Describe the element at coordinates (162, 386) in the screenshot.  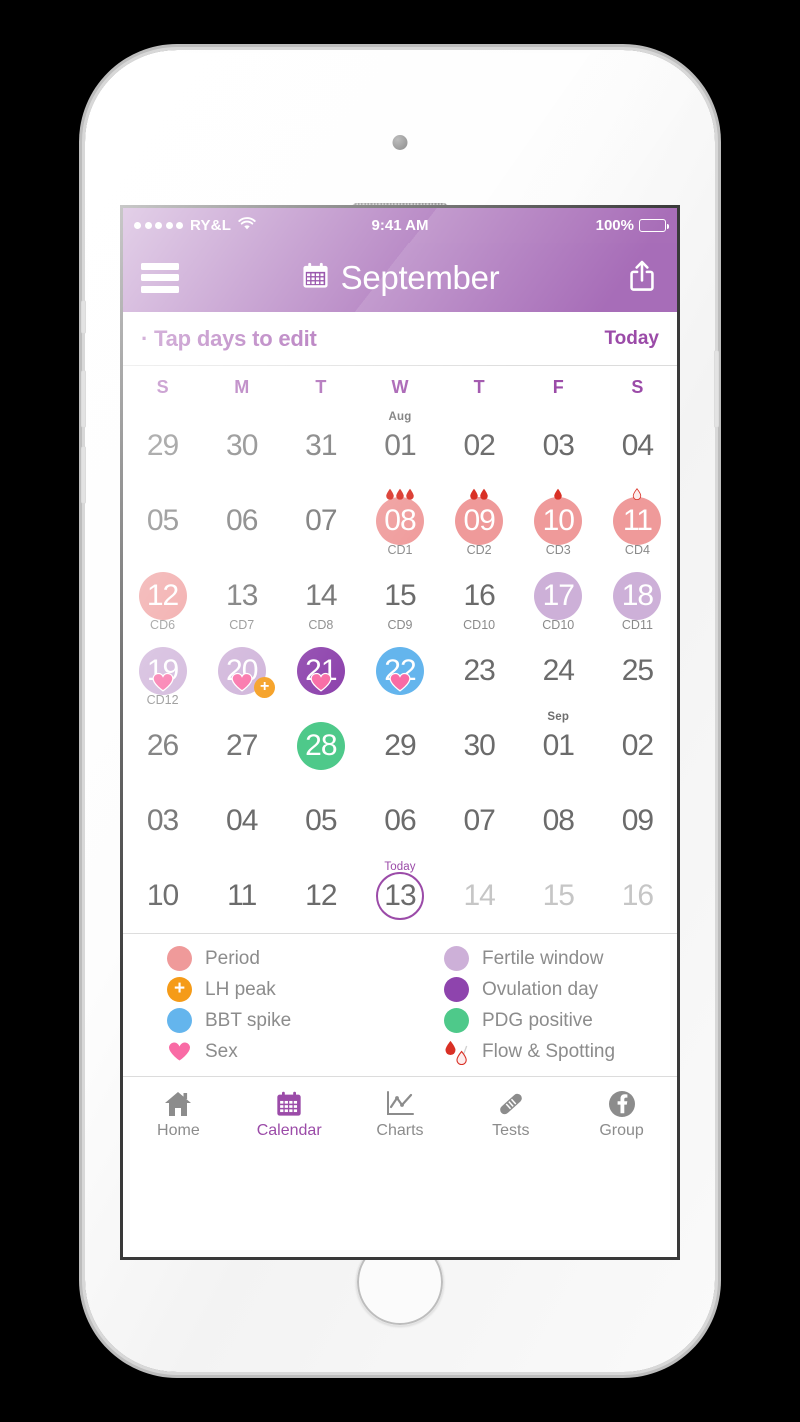
I see `weekday-0: S` at that location.